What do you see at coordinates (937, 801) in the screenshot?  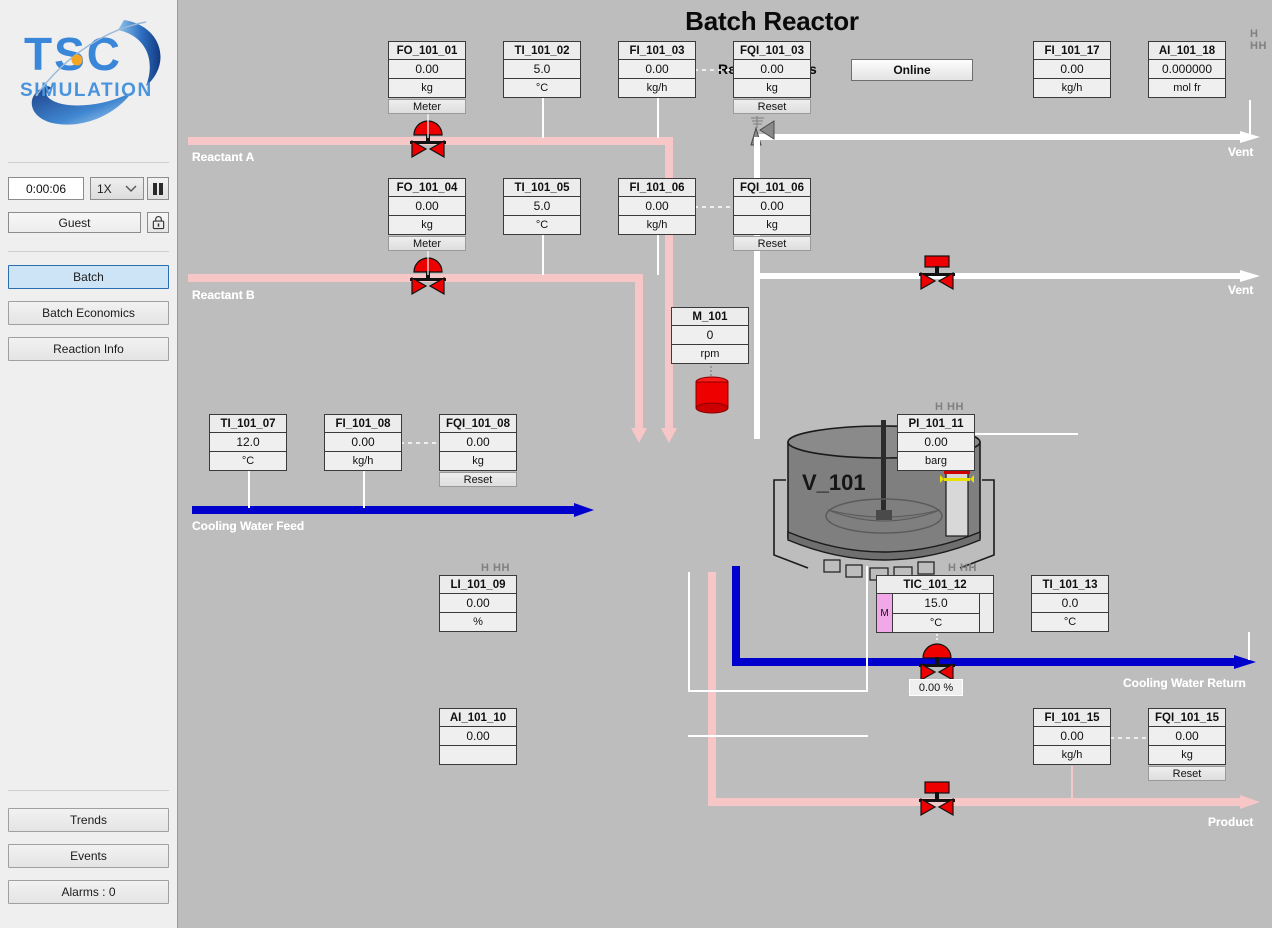 I see `valve-product` at bounding box center [937, 801].